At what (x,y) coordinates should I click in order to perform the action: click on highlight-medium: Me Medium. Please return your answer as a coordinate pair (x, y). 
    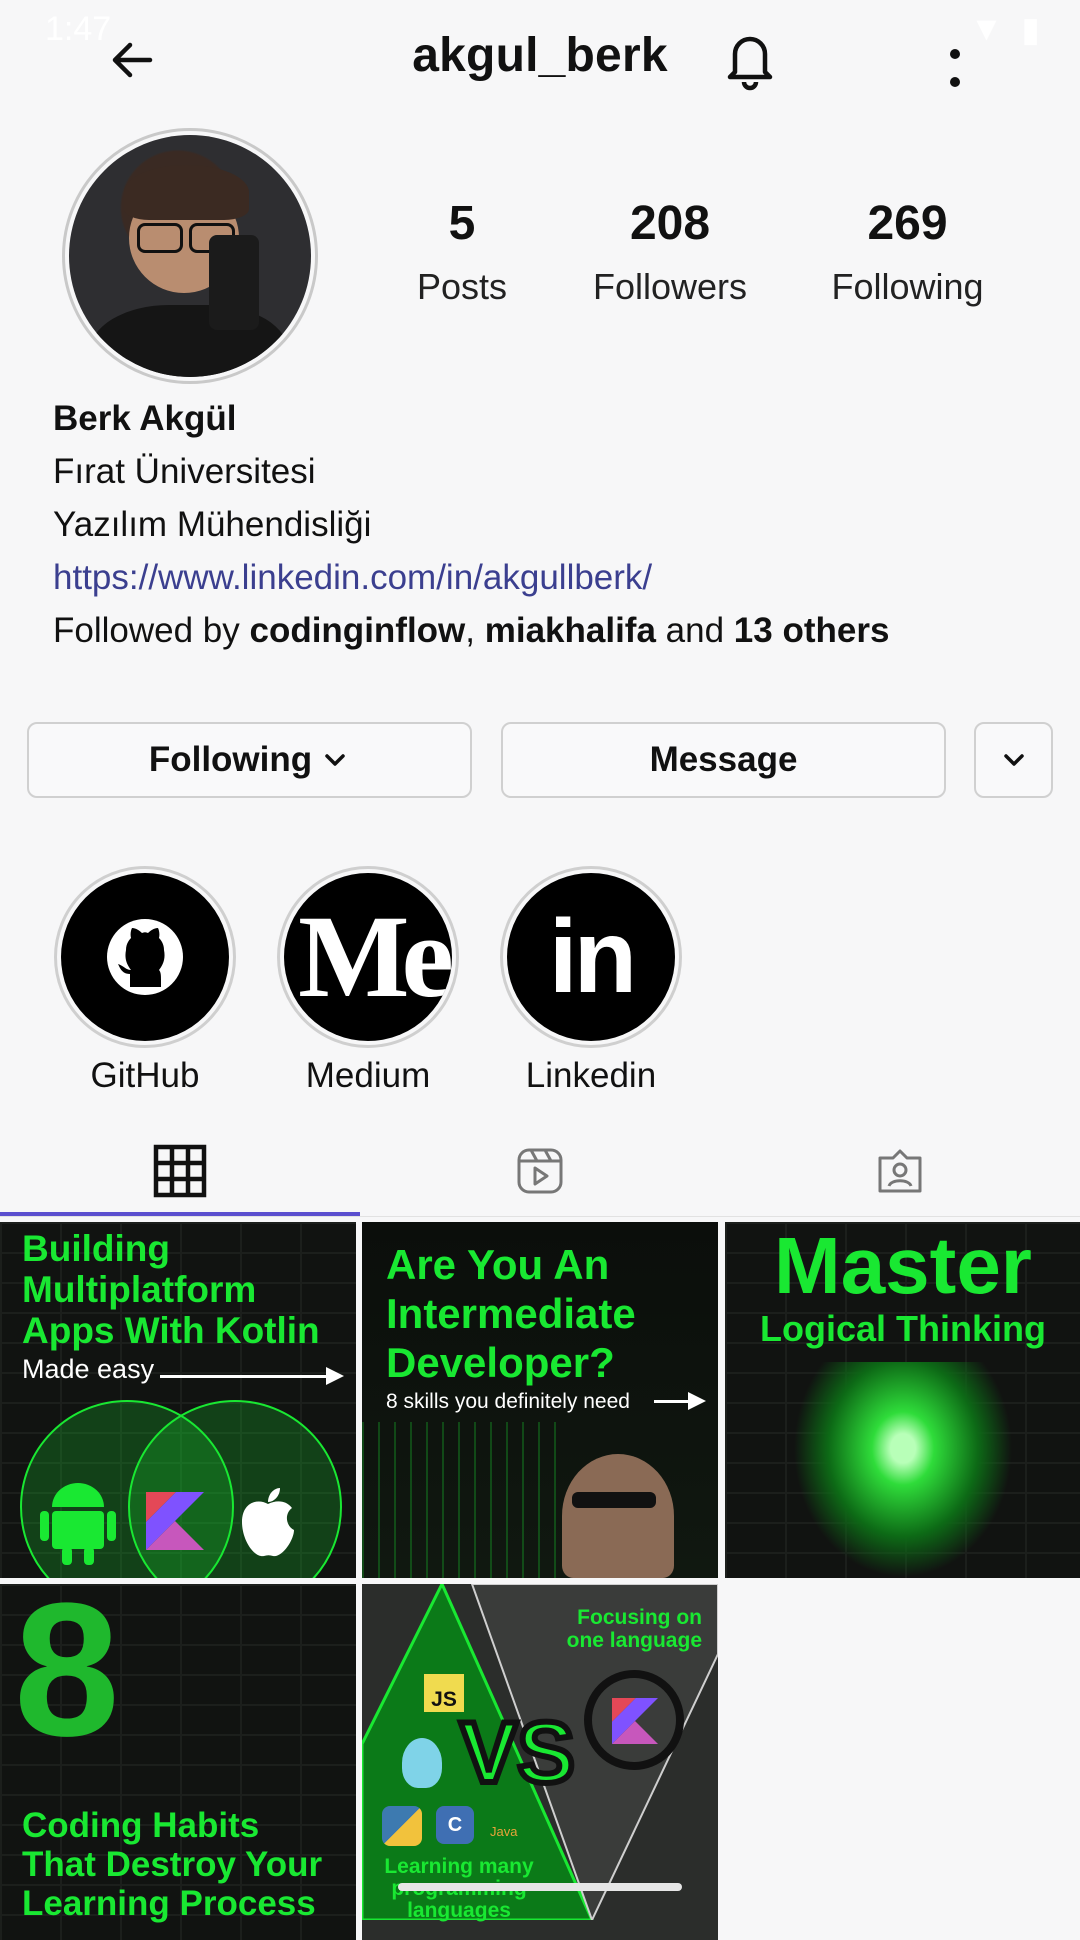
    Looking at the image, I should click on (368, 981).